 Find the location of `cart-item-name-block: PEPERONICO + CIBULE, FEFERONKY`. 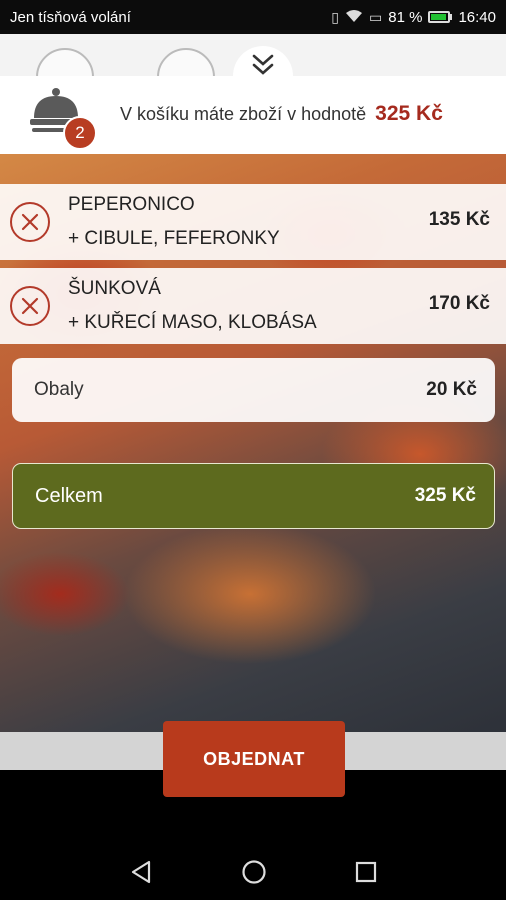

cart-item-name-block: PEPERONICO + CIBULE, FEFERONKY is located at coordinates (174, 222).